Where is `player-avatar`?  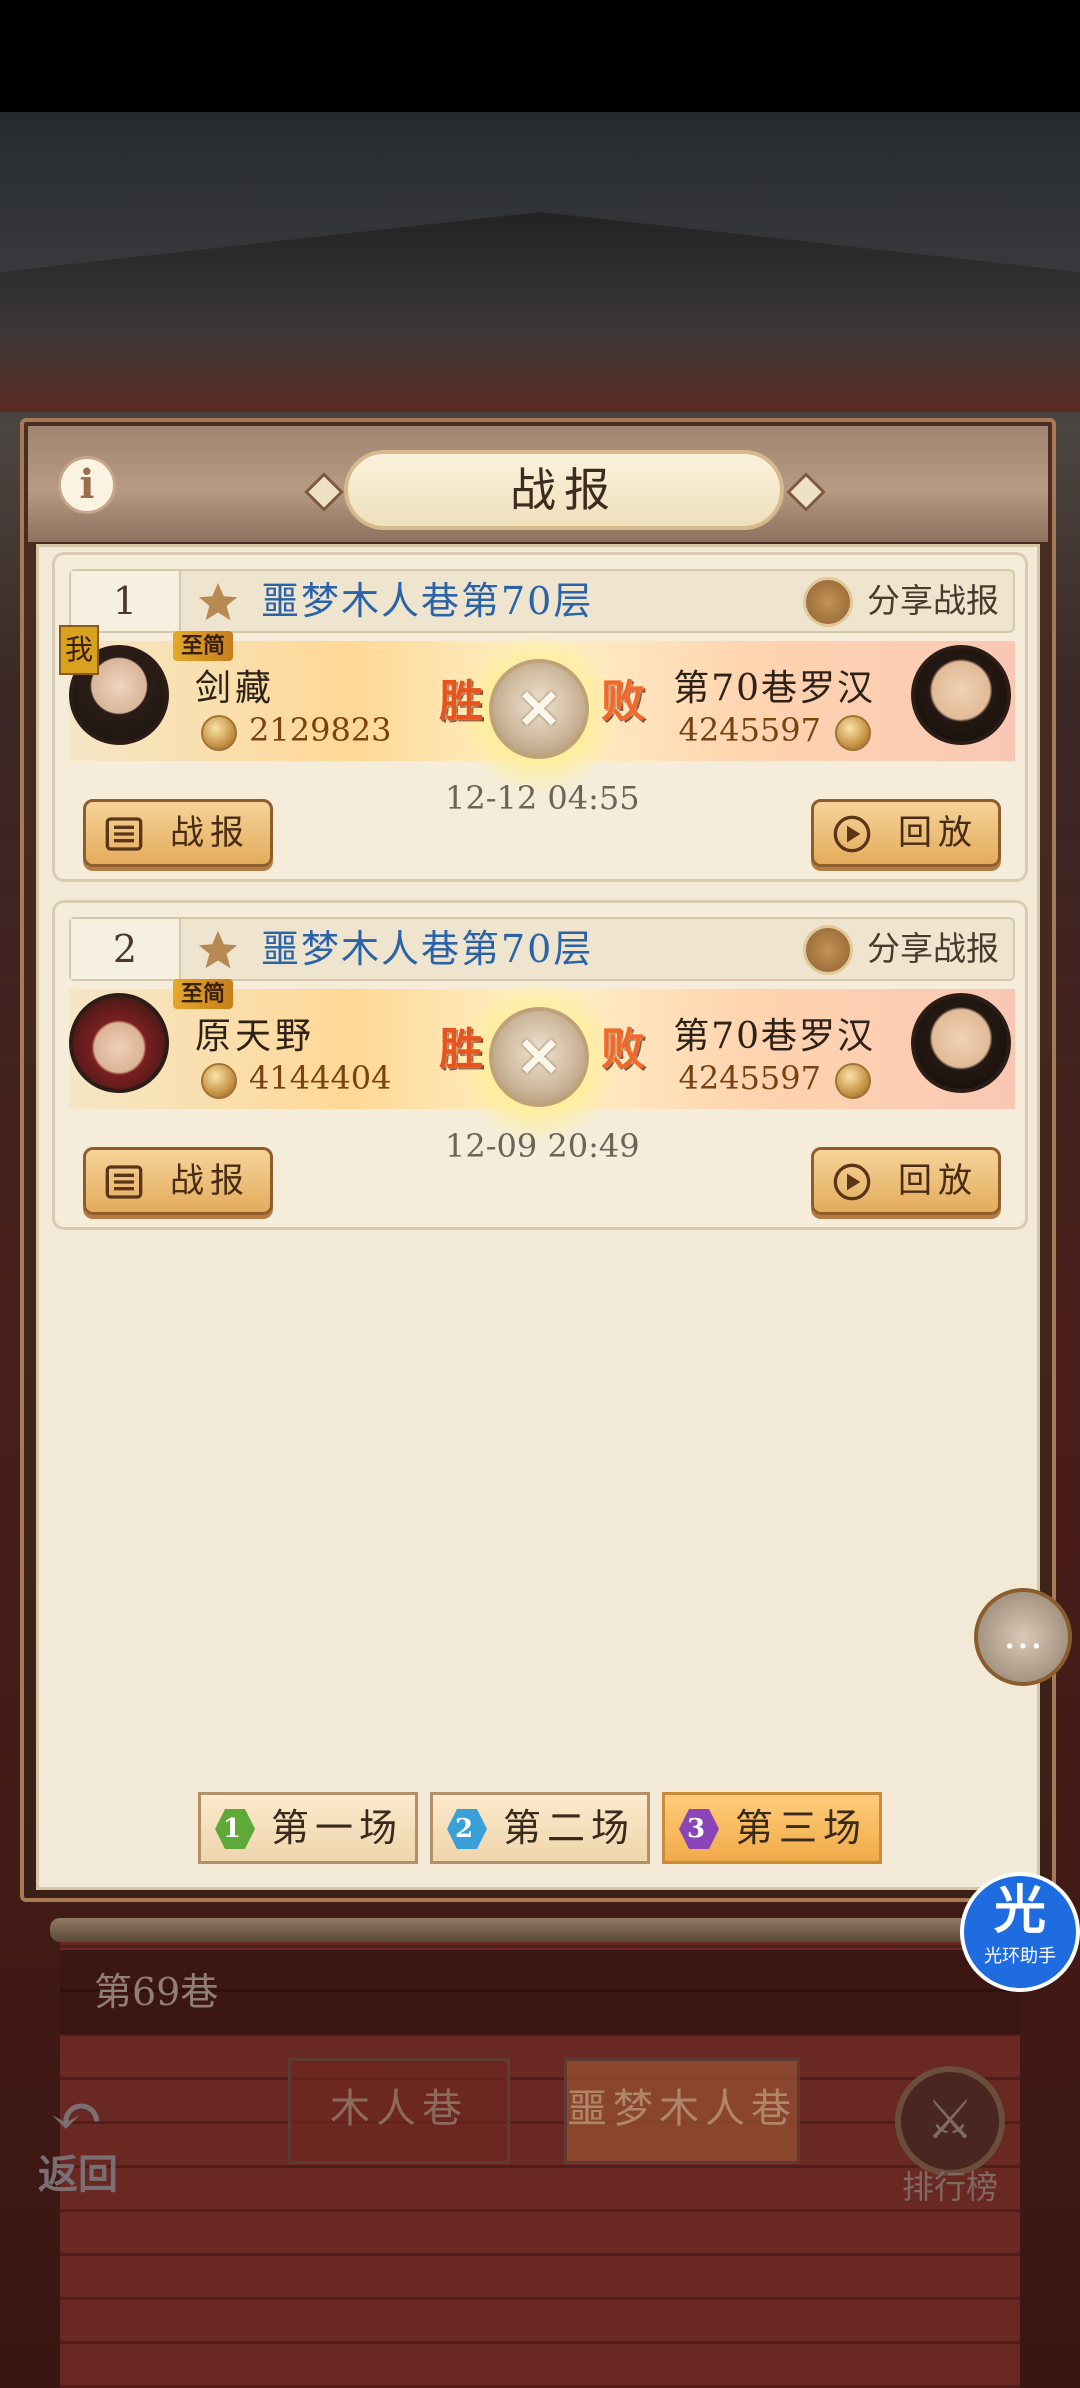
player-avatar is located at coordinates (119, 1043).